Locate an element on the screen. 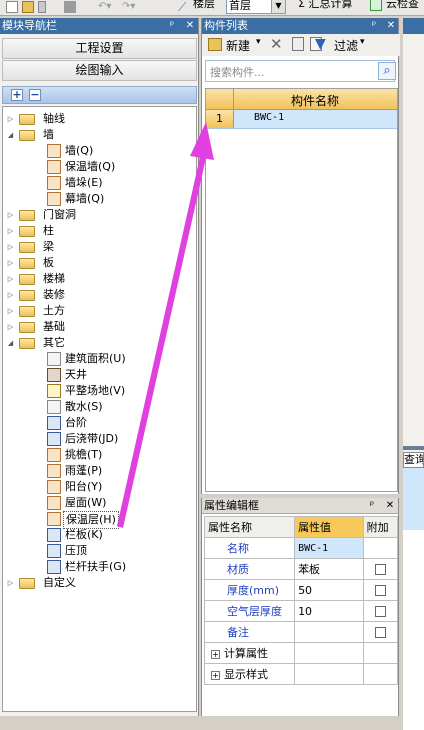 This screenshot has width=424, height=730. annotation-arrow is located at coordinates (165, 325).